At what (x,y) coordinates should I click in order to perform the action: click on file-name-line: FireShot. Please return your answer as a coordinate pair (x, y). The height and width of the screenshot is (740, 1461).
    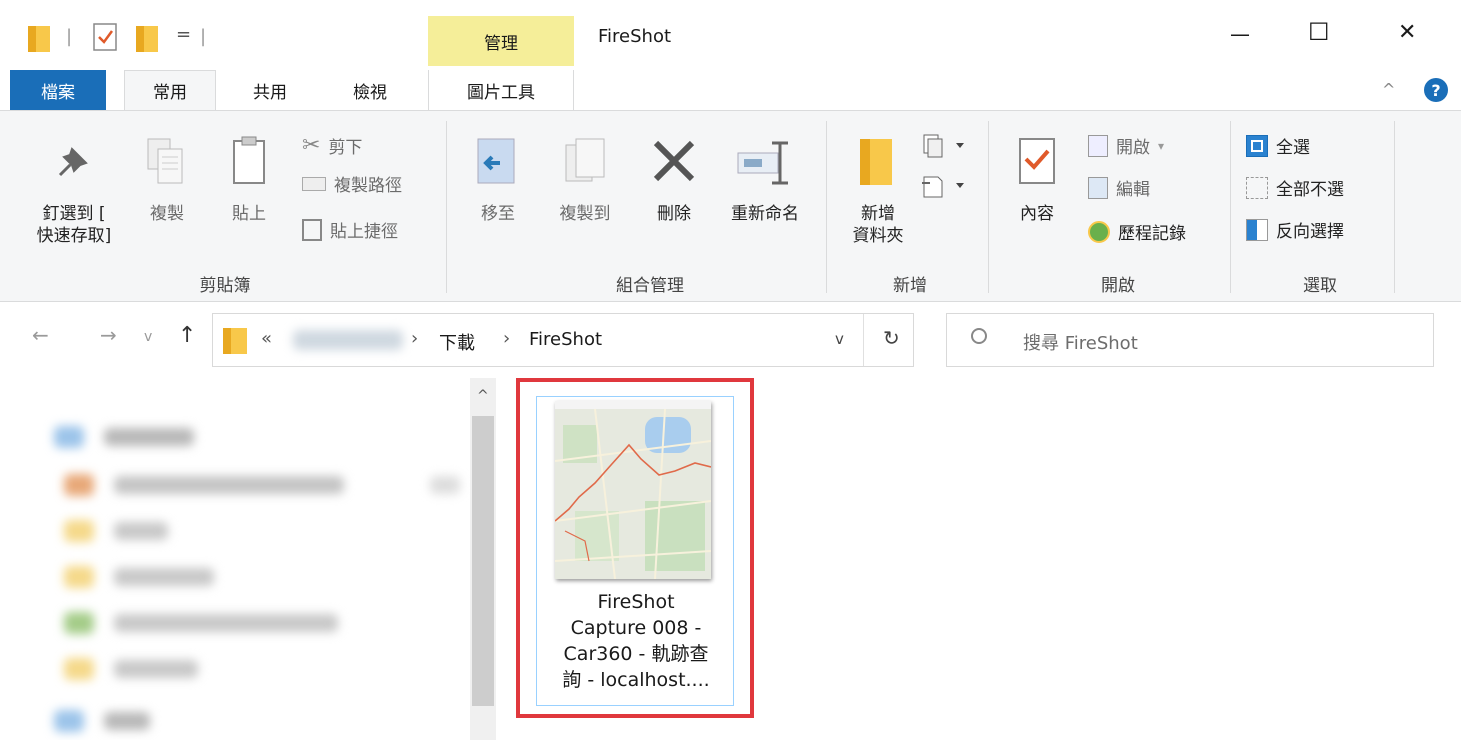
    Looking at the image, I should click on (636, 602).